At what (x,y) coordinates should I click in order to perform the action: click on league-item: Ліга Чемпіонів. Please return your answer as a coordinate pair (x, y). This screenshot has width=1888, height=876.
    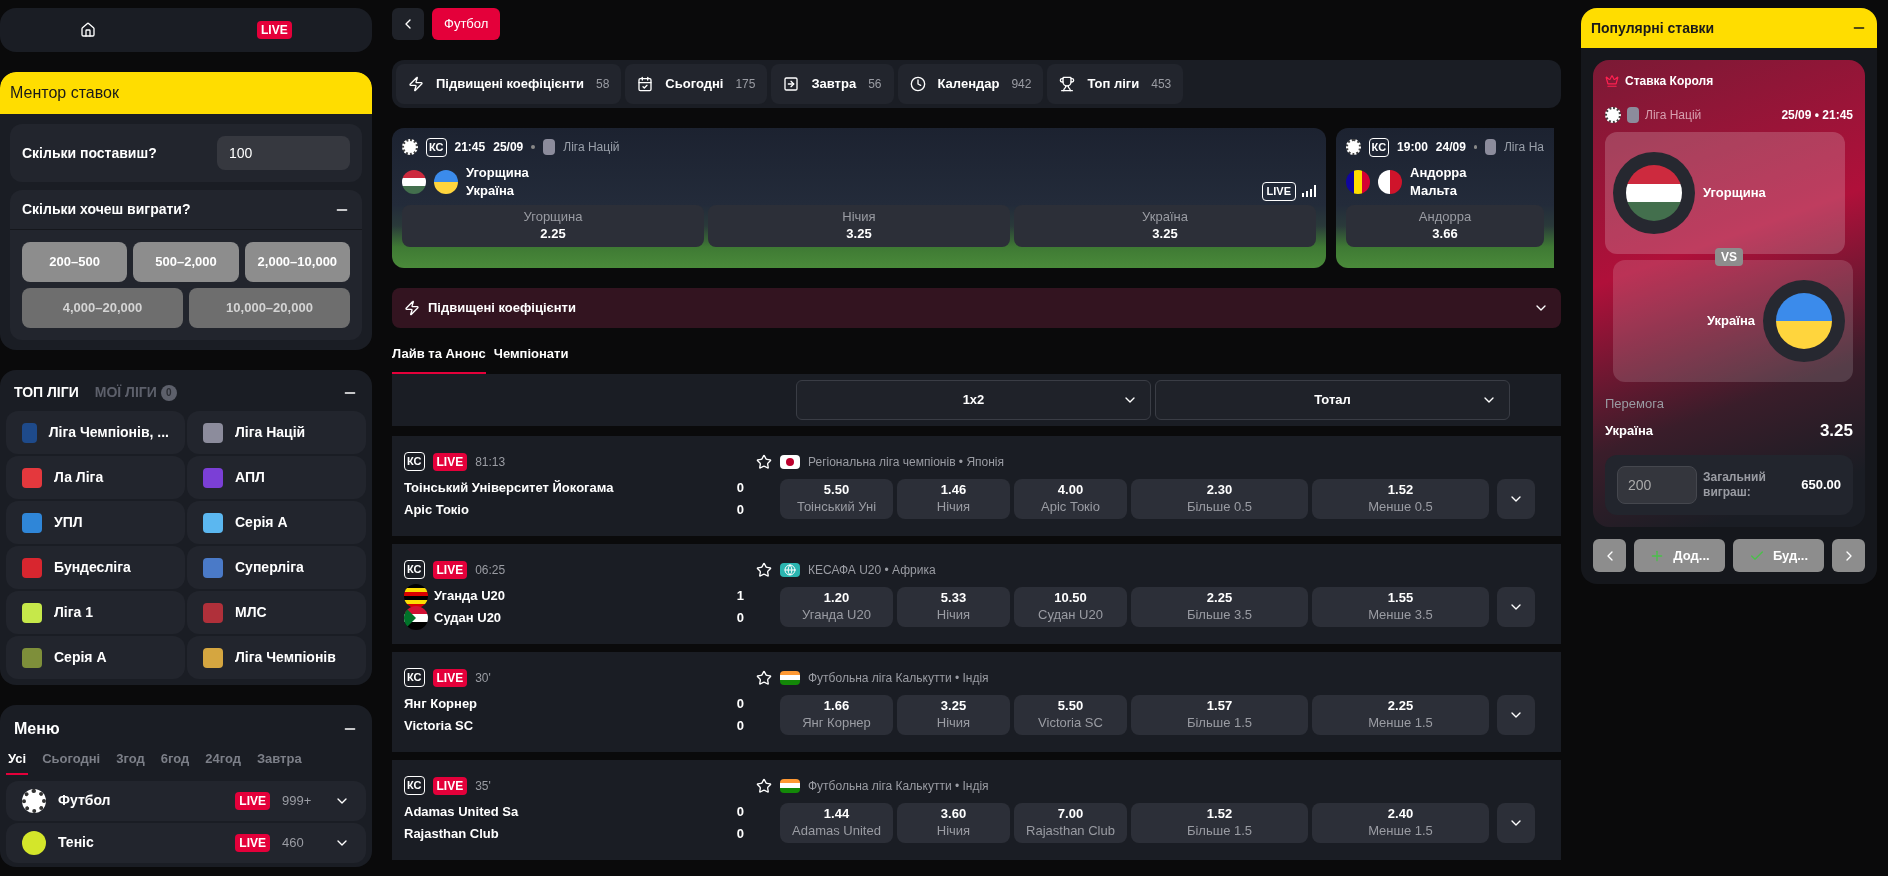
    Looking at the image, I should click on (276, 657).